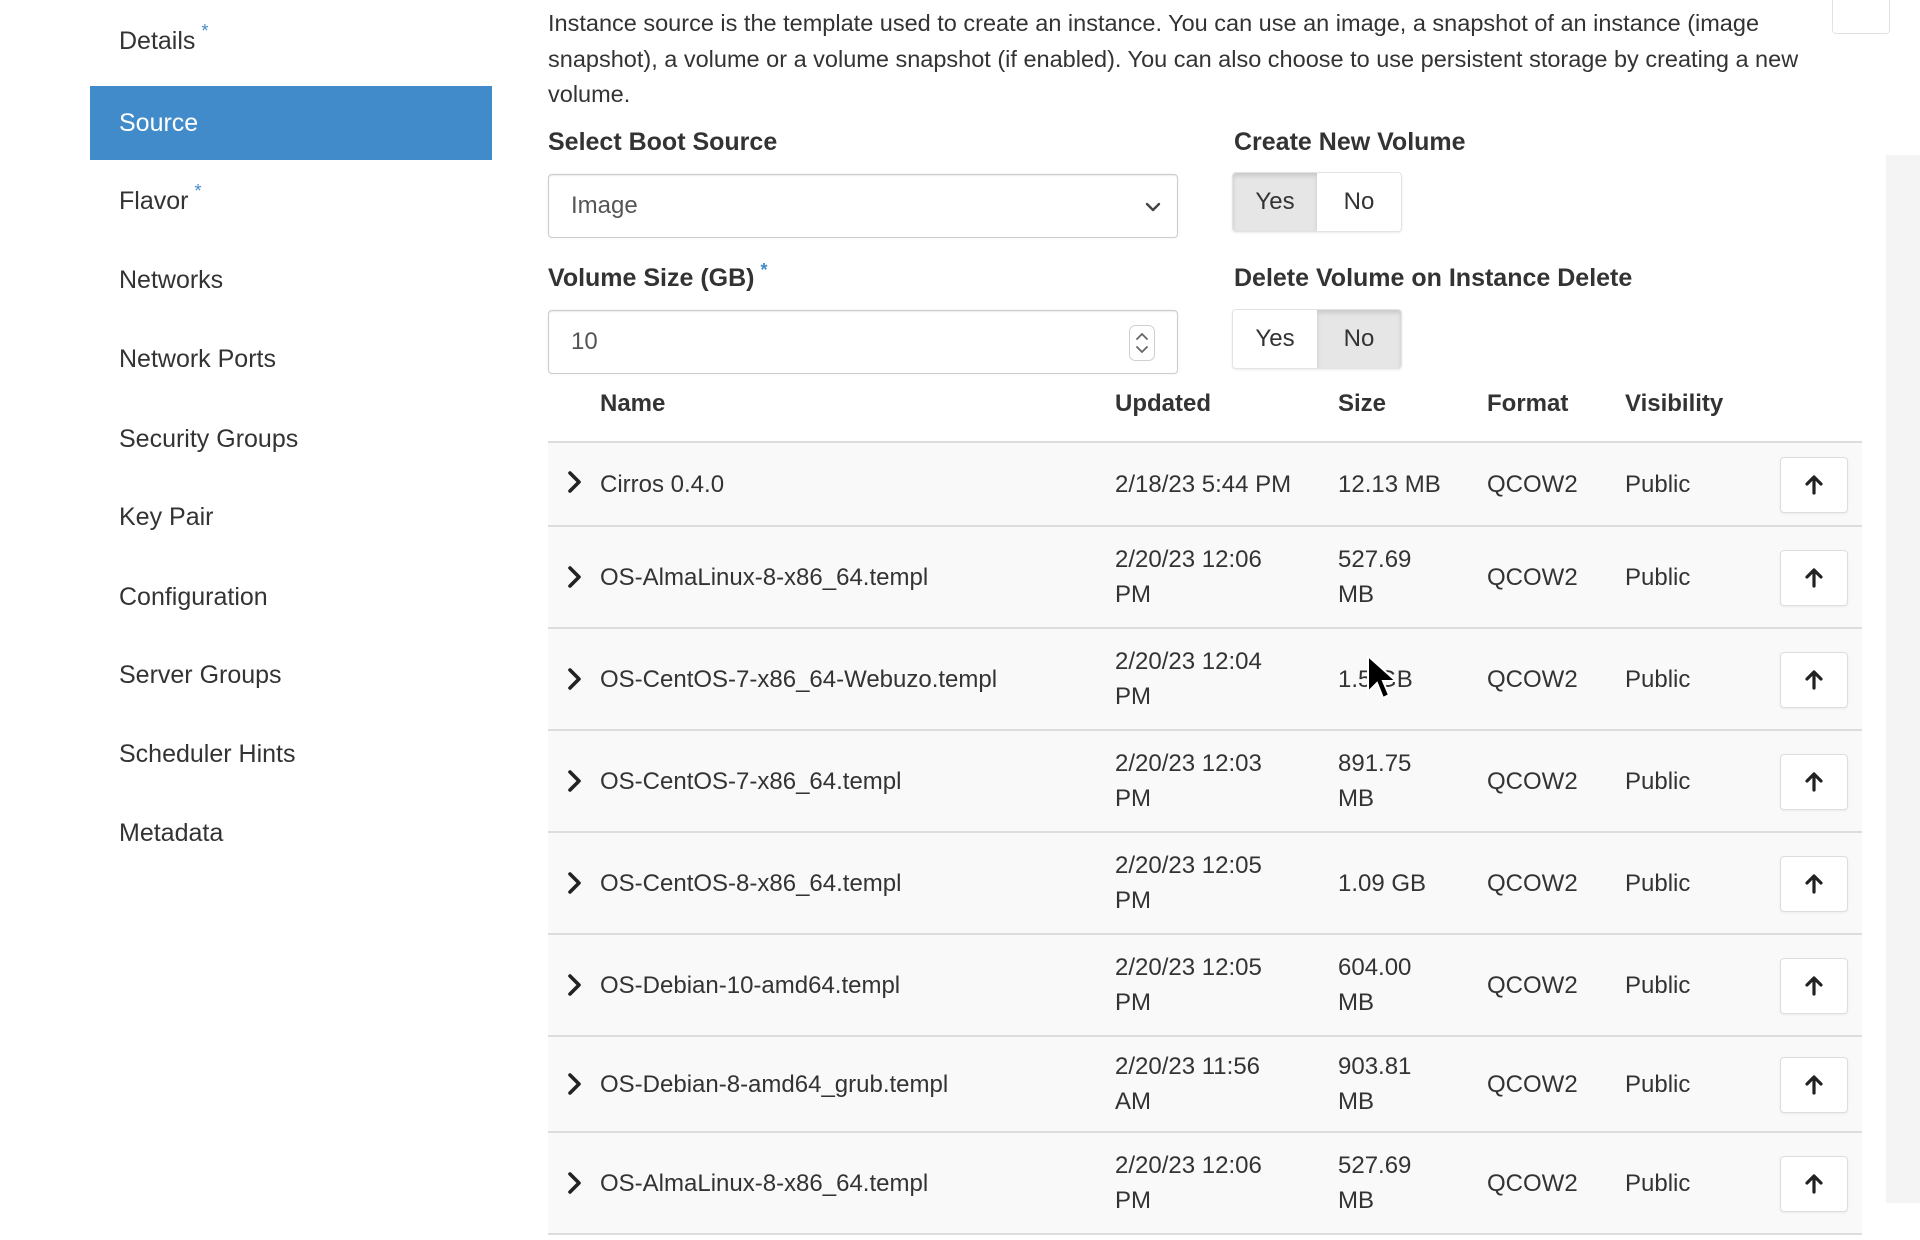  Describe the element at coordinates (1903, 679) in the screenshot. I see `scrollbar-track` at that location.